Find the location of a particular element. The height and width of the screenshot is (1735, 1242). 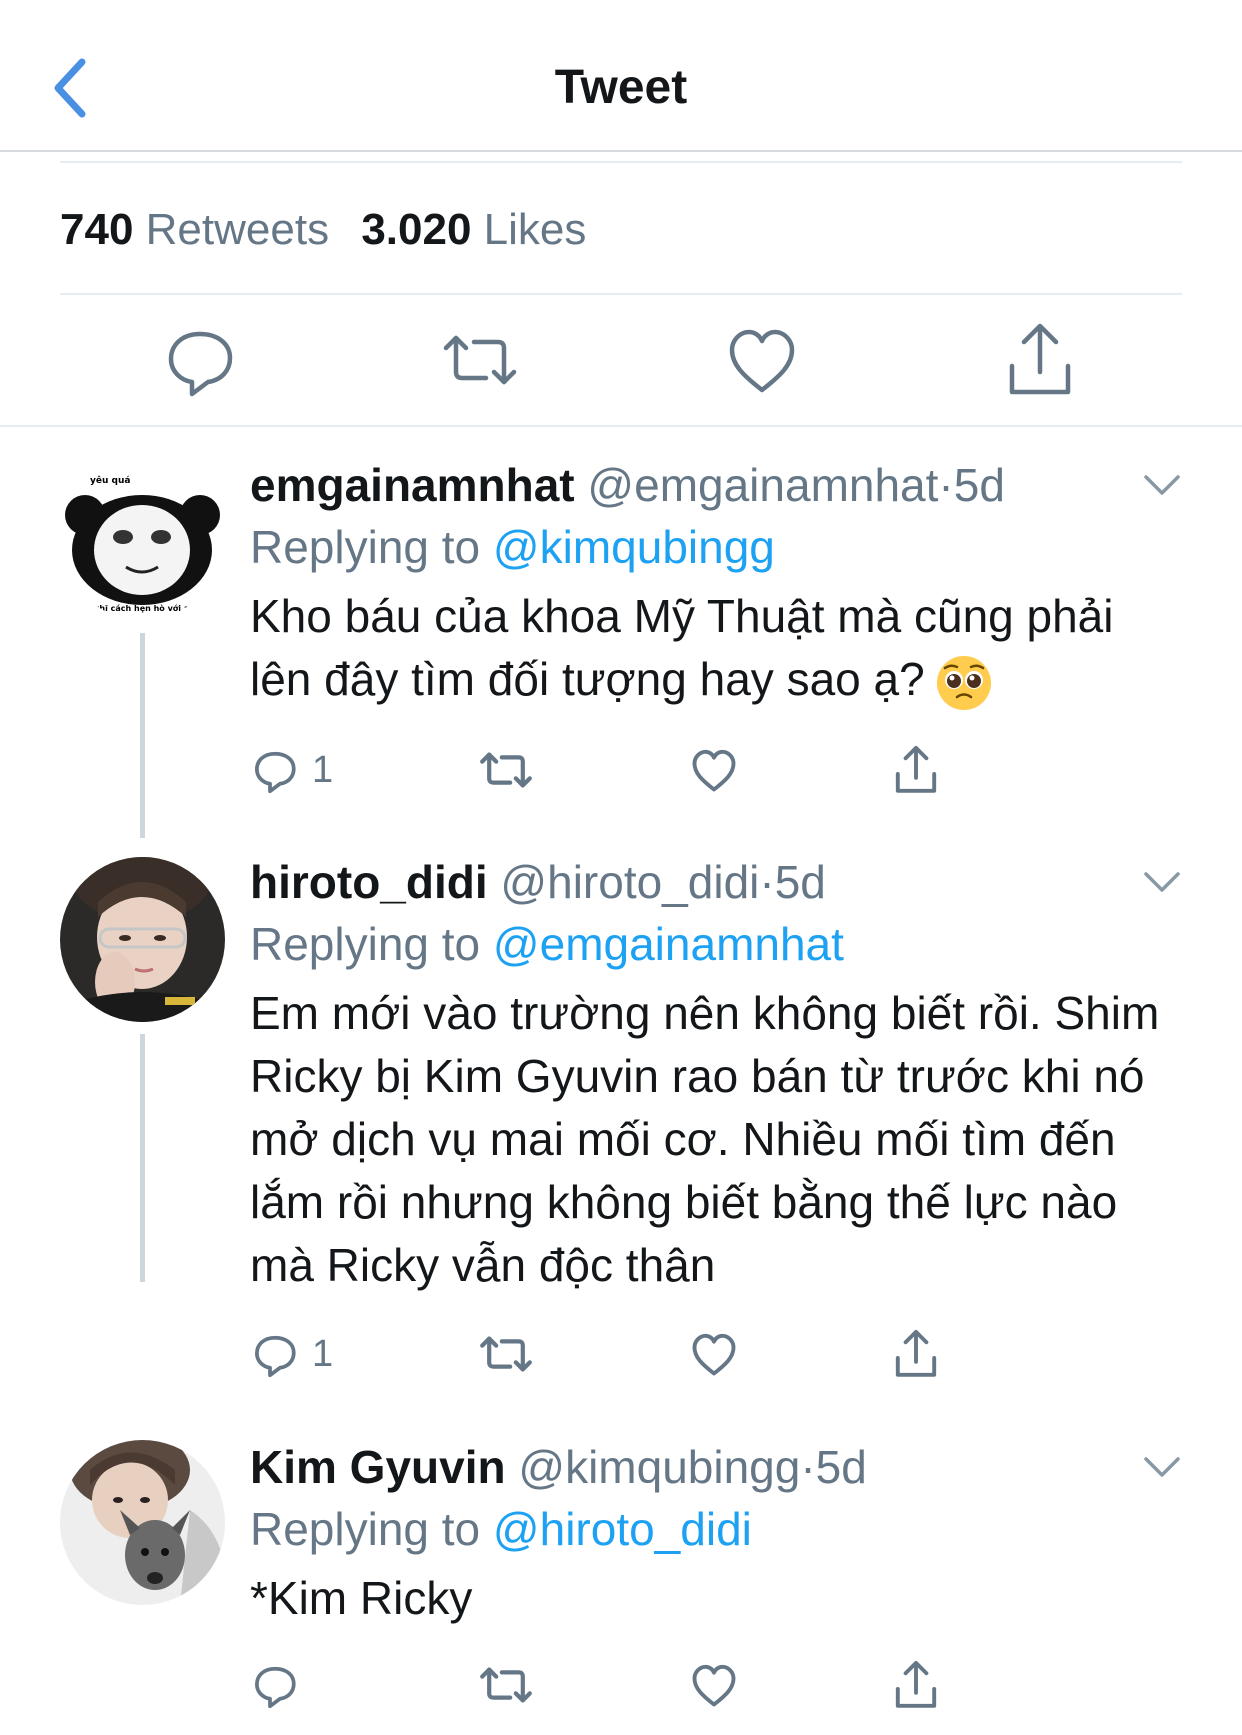

mention-link: @emgainamnhat is located at coordinates (668, 944).